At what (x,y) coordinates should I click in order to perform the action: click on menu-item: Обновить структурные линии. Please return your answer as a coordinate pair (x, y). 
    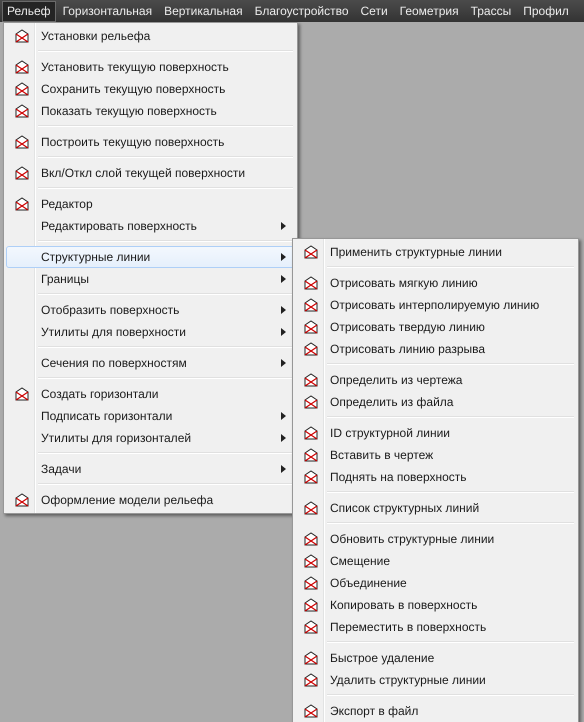
    Looking at the image, I should click on (435, 539).